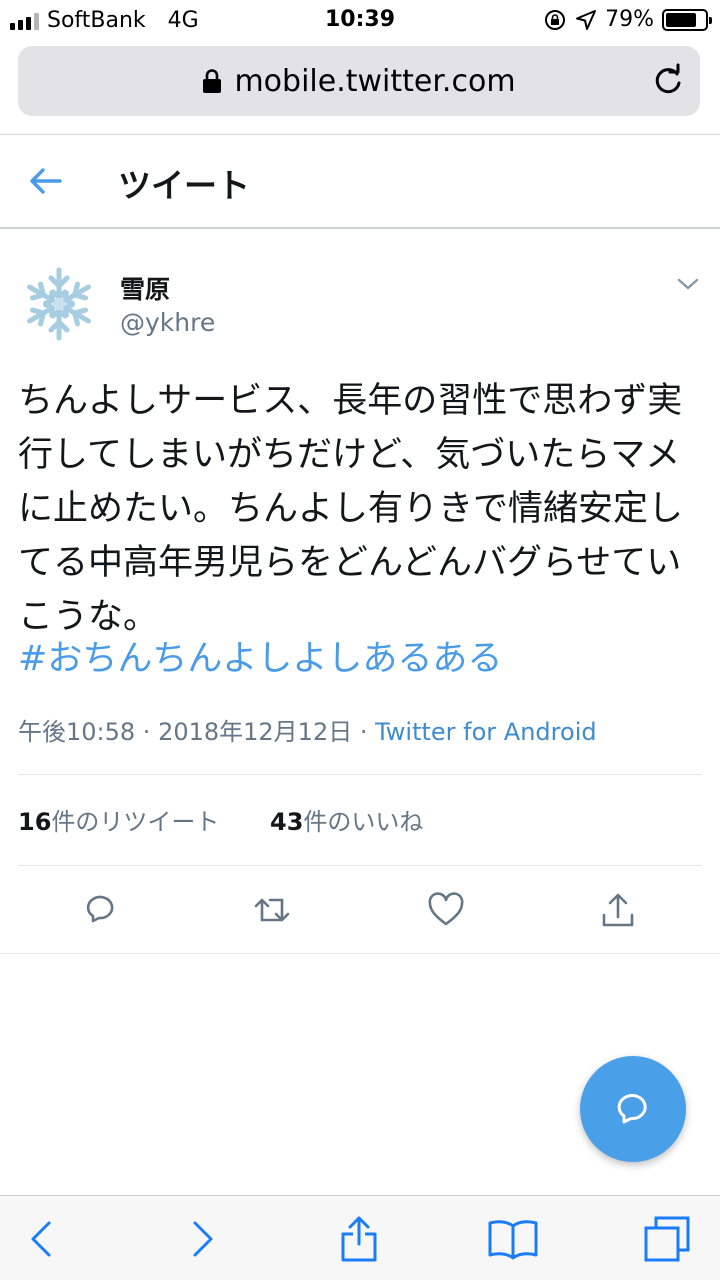 This screenshot has height=1280, width=720. I want to click on chat-bubble-icon, so click(632, 1109).